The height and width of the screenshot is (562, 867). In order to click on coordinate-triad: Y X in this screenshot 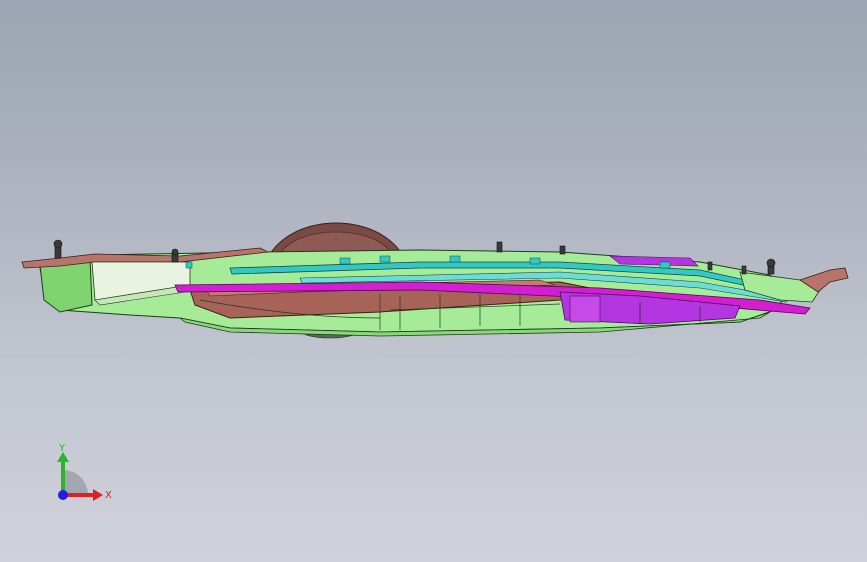, I will do `click(84, 472)`.